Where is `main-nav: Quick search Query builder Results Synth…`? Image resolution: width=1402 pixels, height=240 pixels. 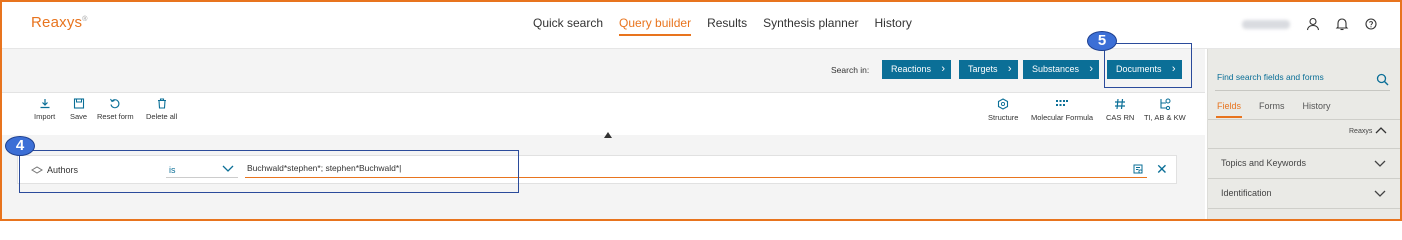
main-nav: Quick search Query builder Results Synth… is located at coordinates (722, 23).